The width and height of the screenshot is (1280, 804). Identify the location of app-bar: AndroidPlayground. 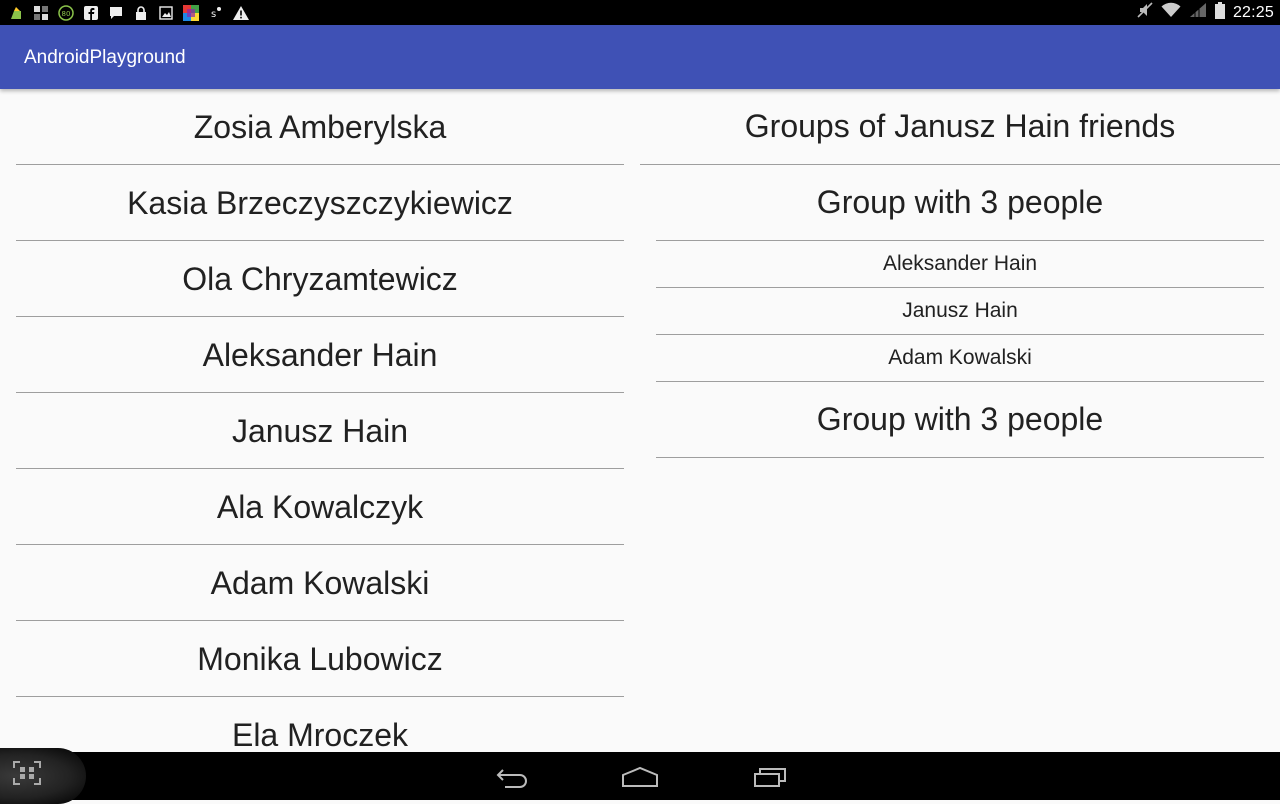
(640, 57).